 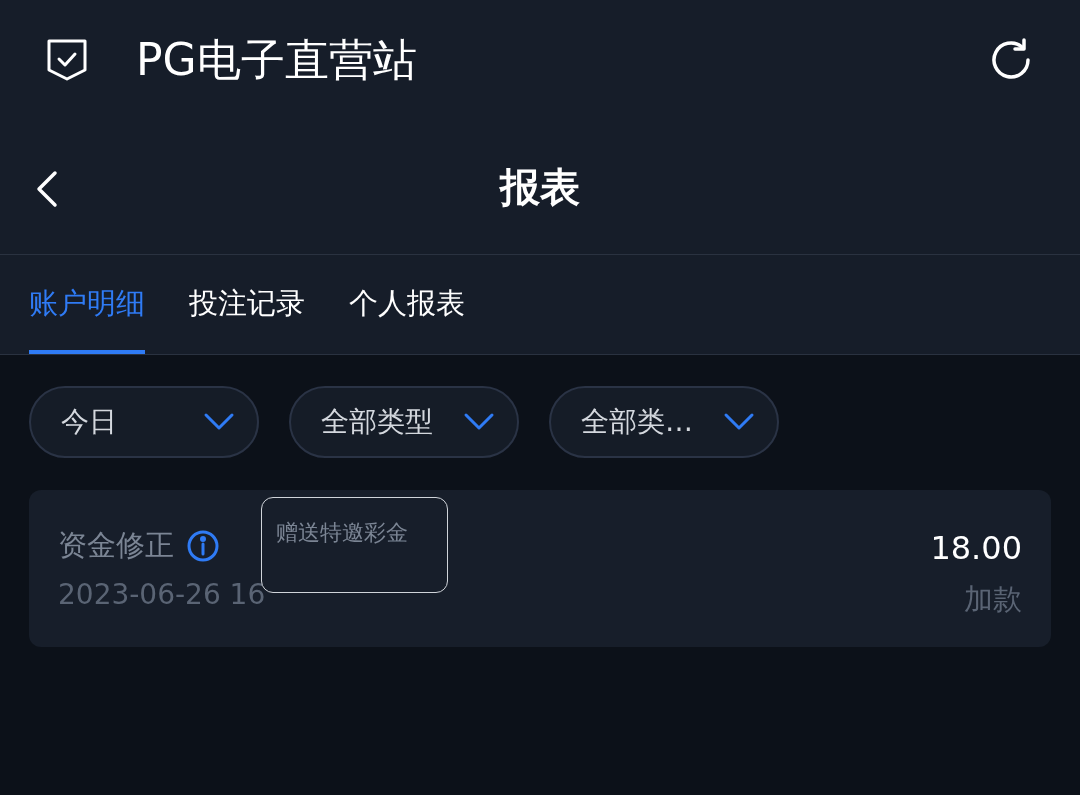 I want to click on tab: 账户明细, so click(x=87, y=304).